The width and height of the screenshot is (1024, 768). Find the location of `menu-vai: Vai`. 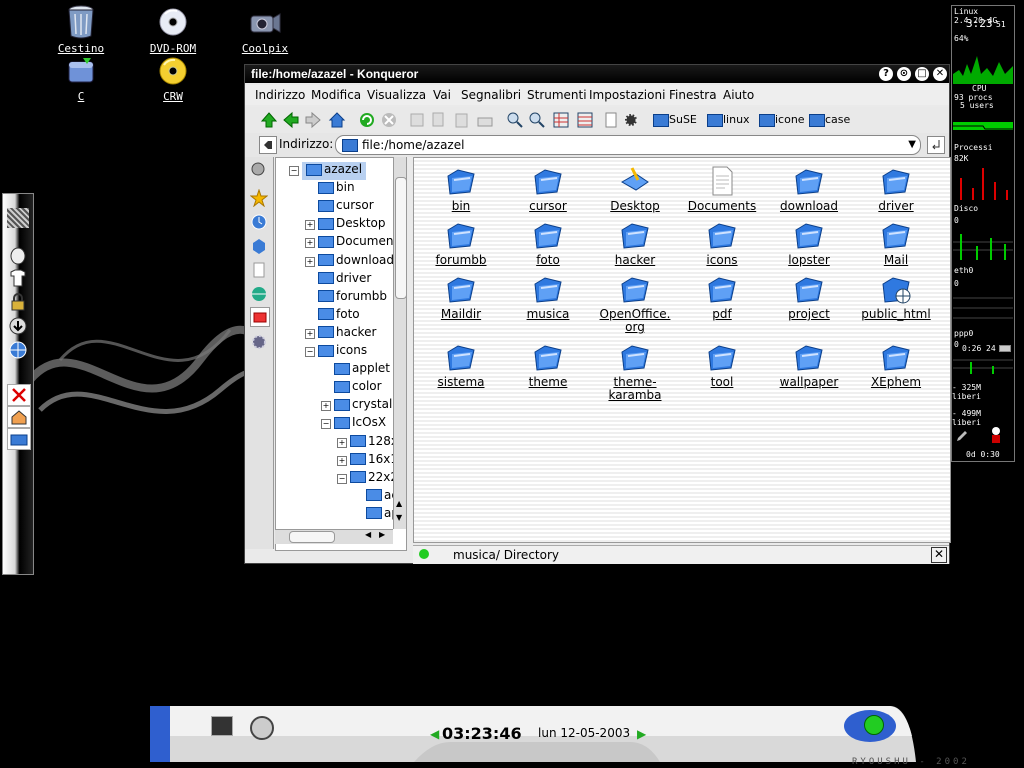

menu-vai: Vai is located at coordinates (442, 95).